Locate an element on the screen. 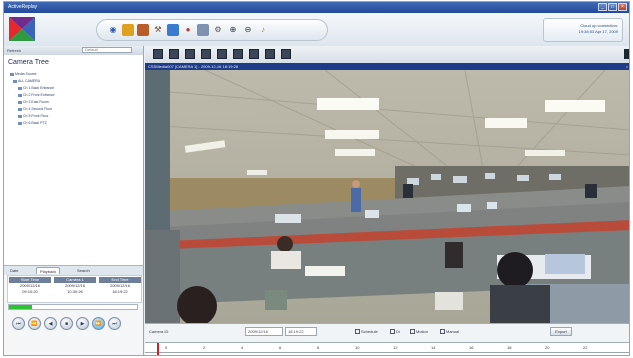 This screenshot has height=358, width=633. main-toolbar: ◉ ⚒ ● ⚙ ⊕ ⊖ ♪ is located at coordinates (212, 30).